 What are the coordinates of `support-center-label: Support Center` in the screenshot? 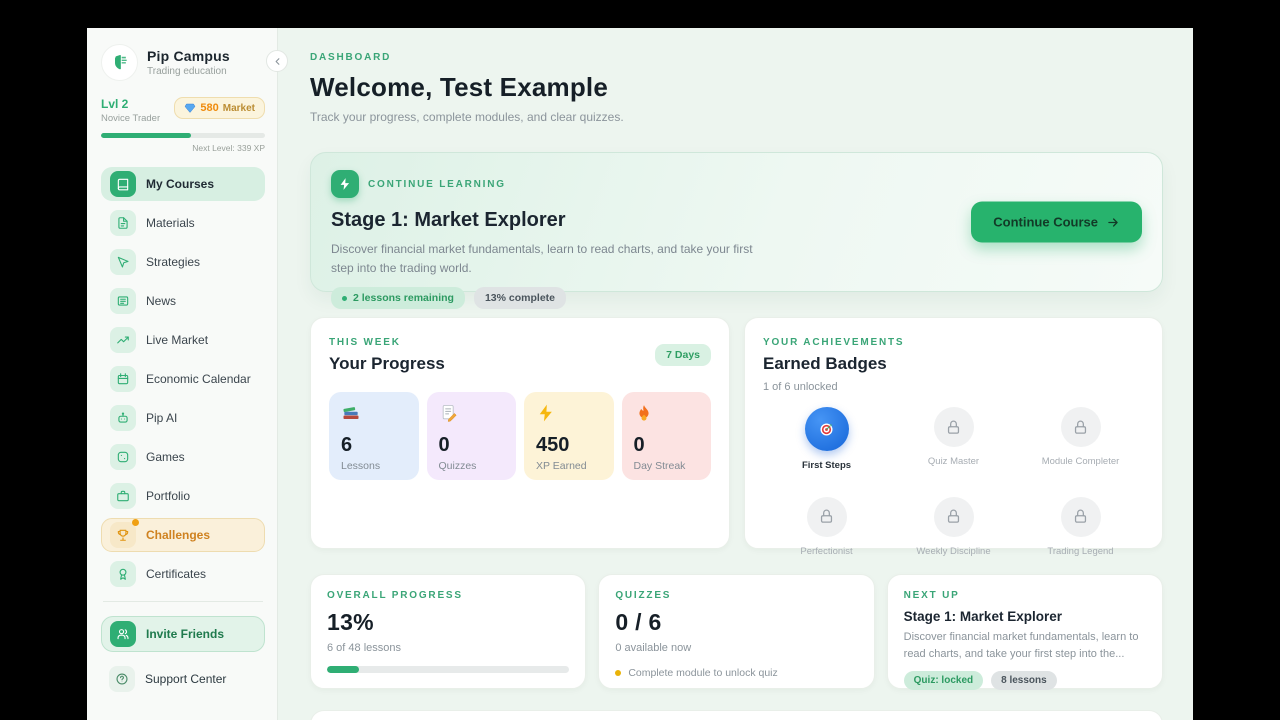 It's located at (186, 679).